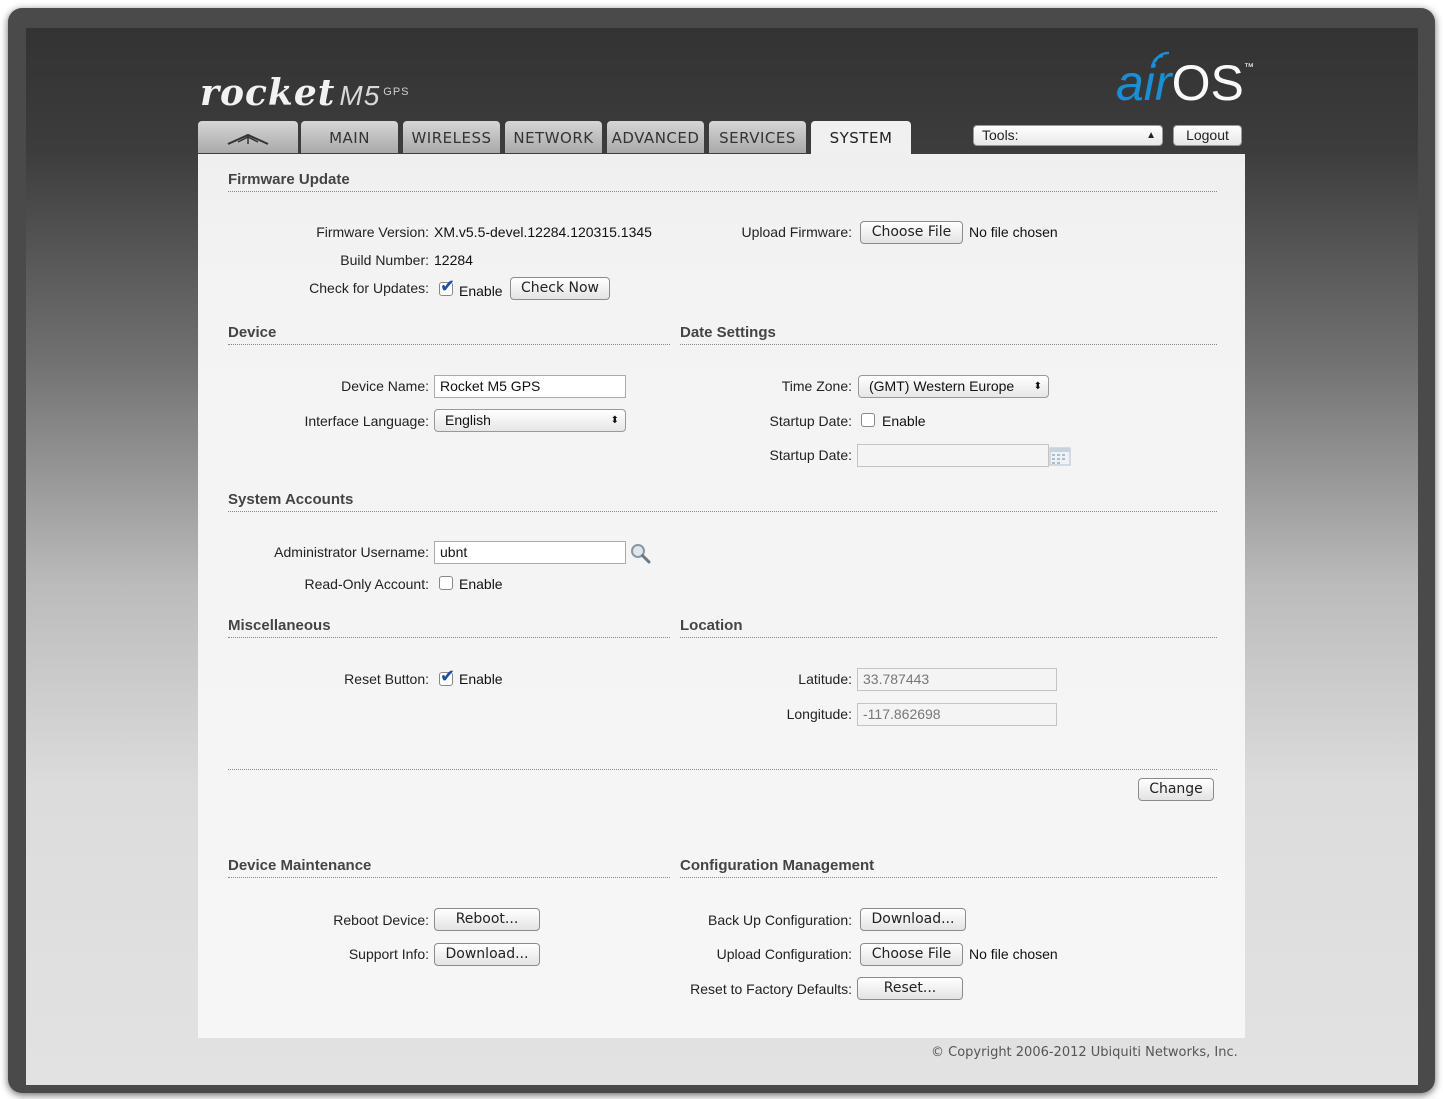  I want to click on time-zone-value: (GMT) Western Europе, so click(942, 386).